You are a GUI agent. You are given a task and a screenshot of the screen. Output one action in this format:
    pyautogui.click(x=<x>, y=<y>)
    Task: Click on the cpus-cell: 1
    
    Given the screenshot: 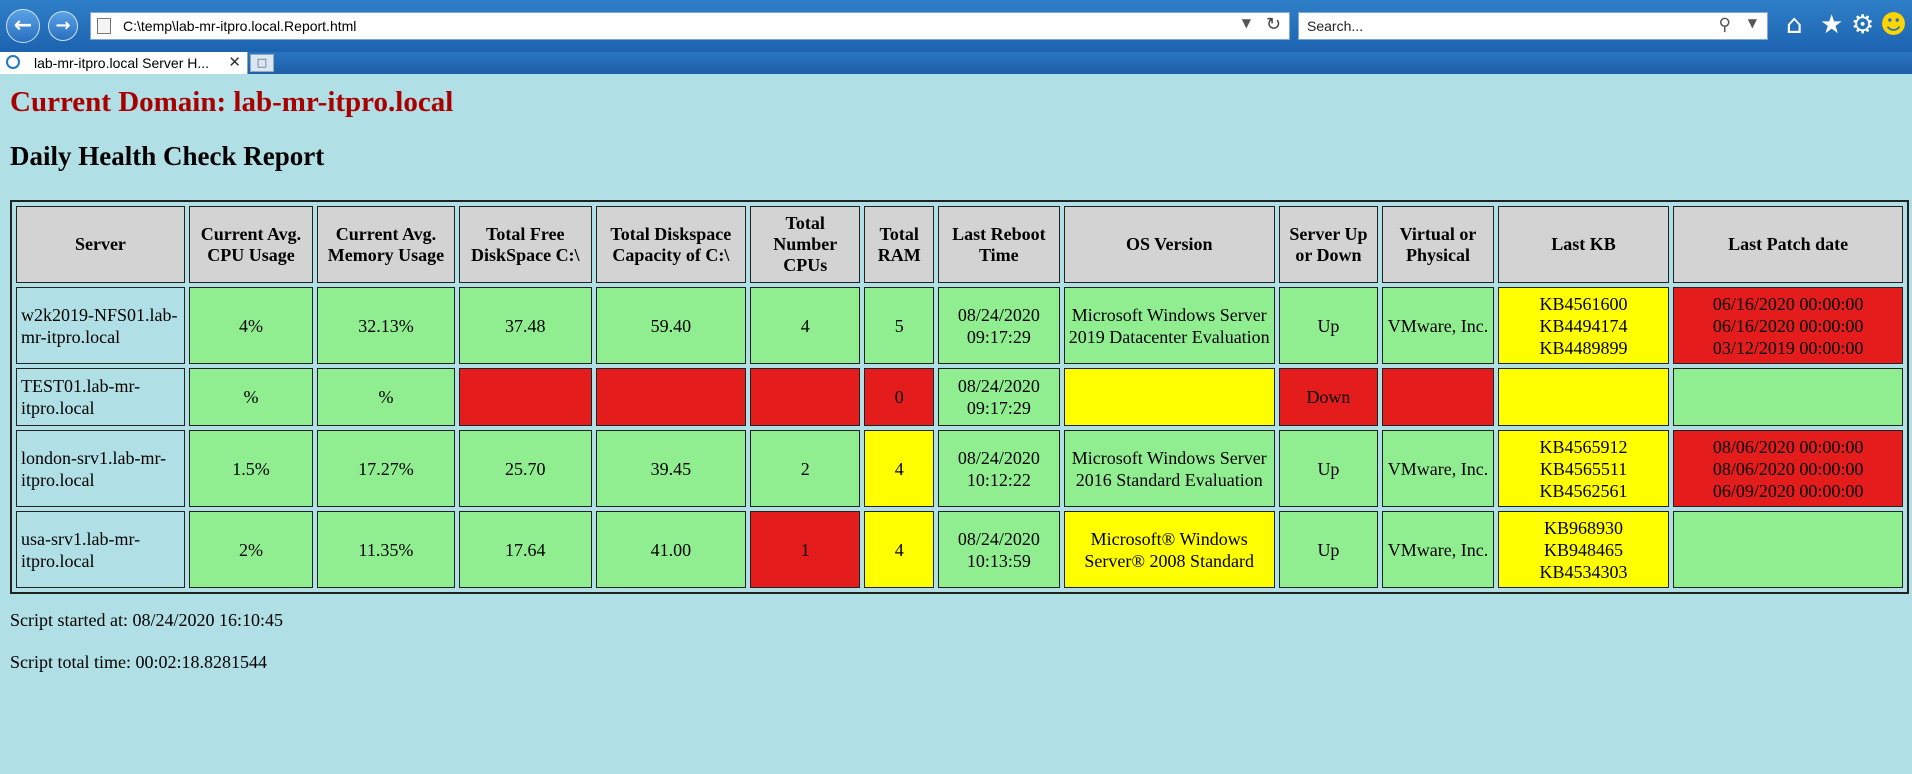 What is the action you would take?
    pyautogui.click(x=805, y=549)
    